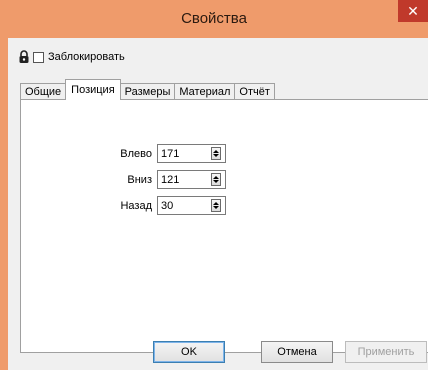 The image size is (428, 370). I want to click on field-left-label: Влево, so click(136, 153).